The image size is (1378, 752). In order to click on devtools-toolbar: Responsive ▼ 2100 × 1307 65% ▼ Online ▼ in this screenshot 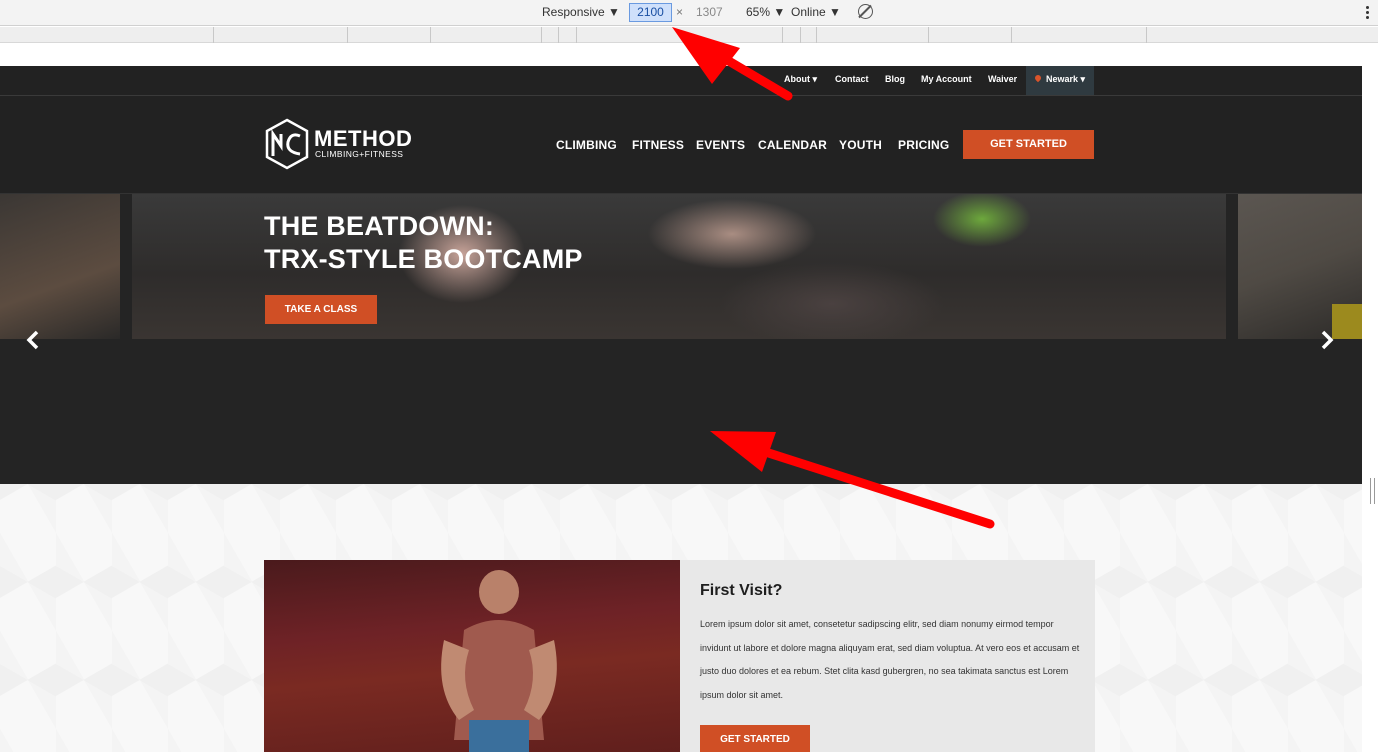, I will do `click(689, 13)`.